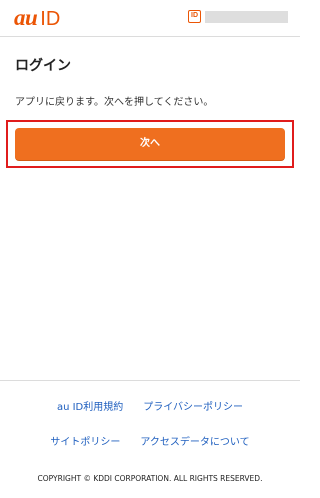 The height and width of the screenshot is (498, 320). Describe the element at coordinates (150, 36) in the screenshot. I see `header-divider` at that location.